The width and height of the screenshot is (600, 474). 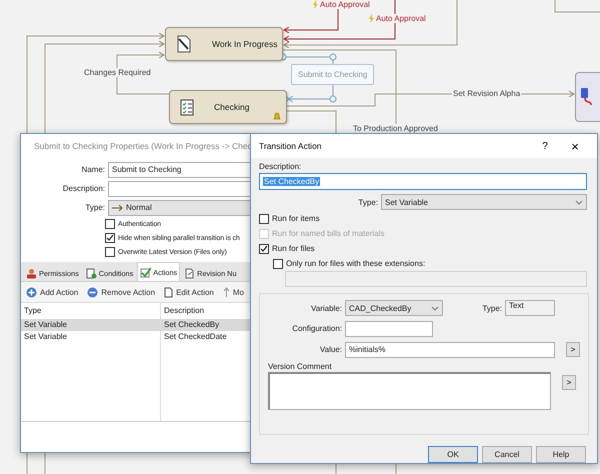 I want to click on field-label: Name:, so click(x=92, y=169).